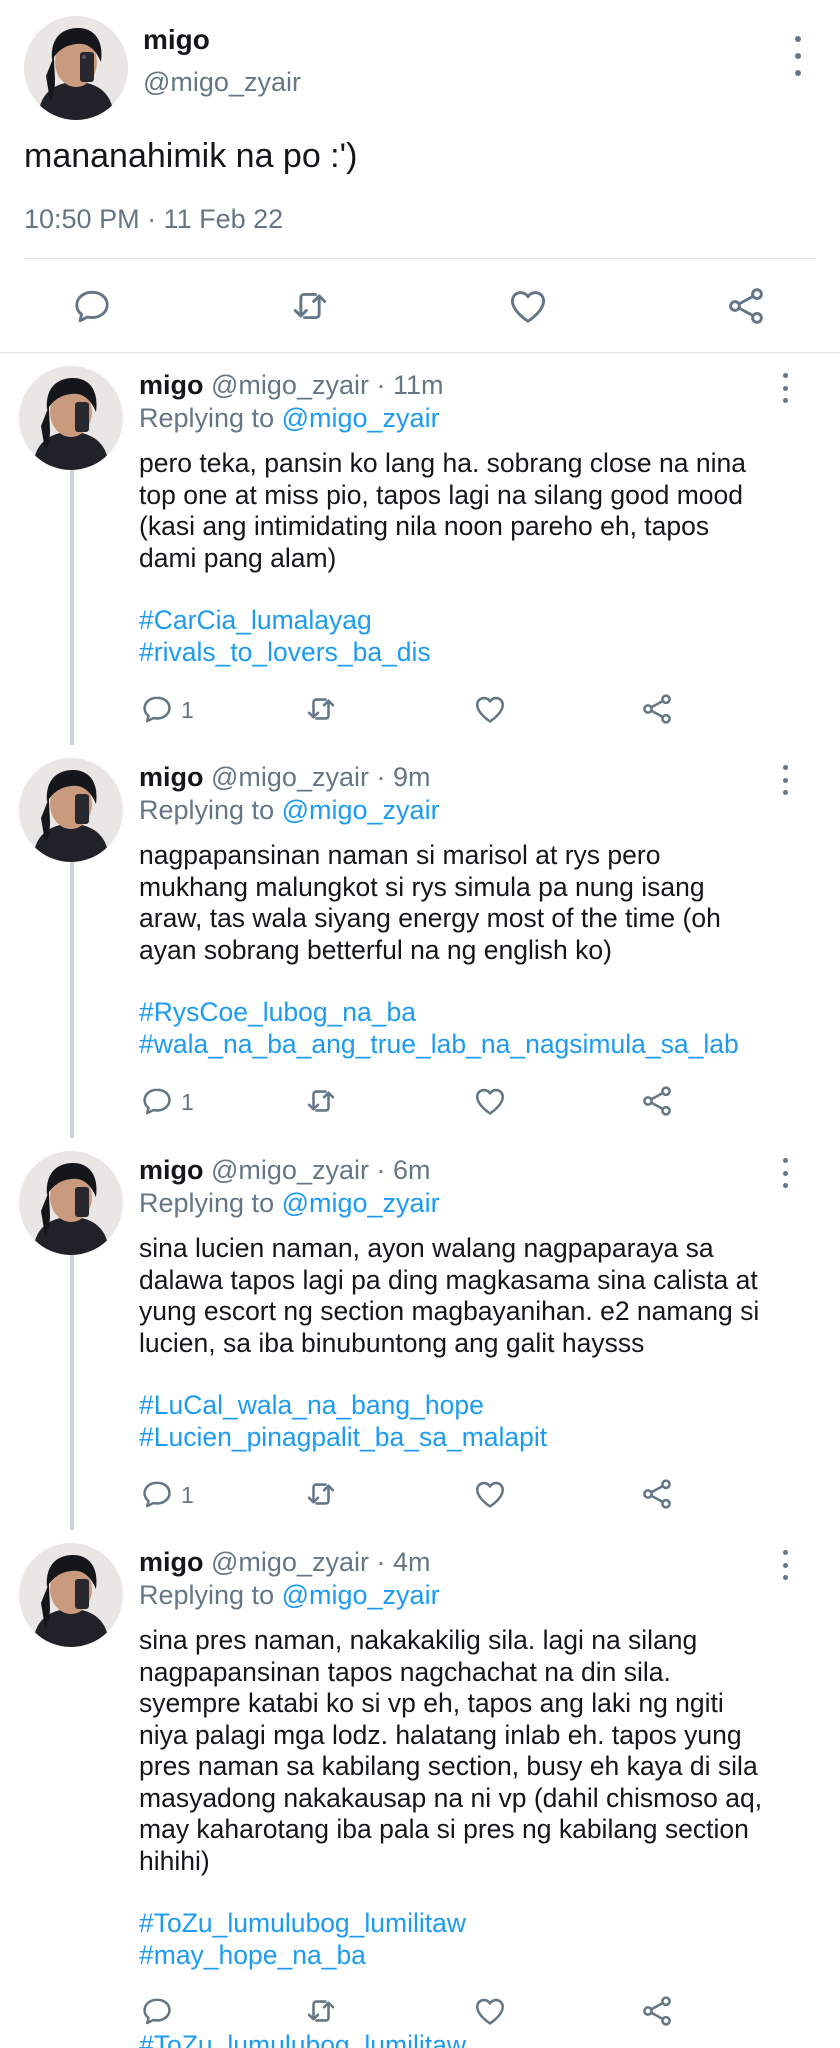  What do you see at coordinates (469, 1406) in the screenshot?
I see `hashtag-link: #LuCal_wala_na_bang_hope` at bounding box center [469, 1406].